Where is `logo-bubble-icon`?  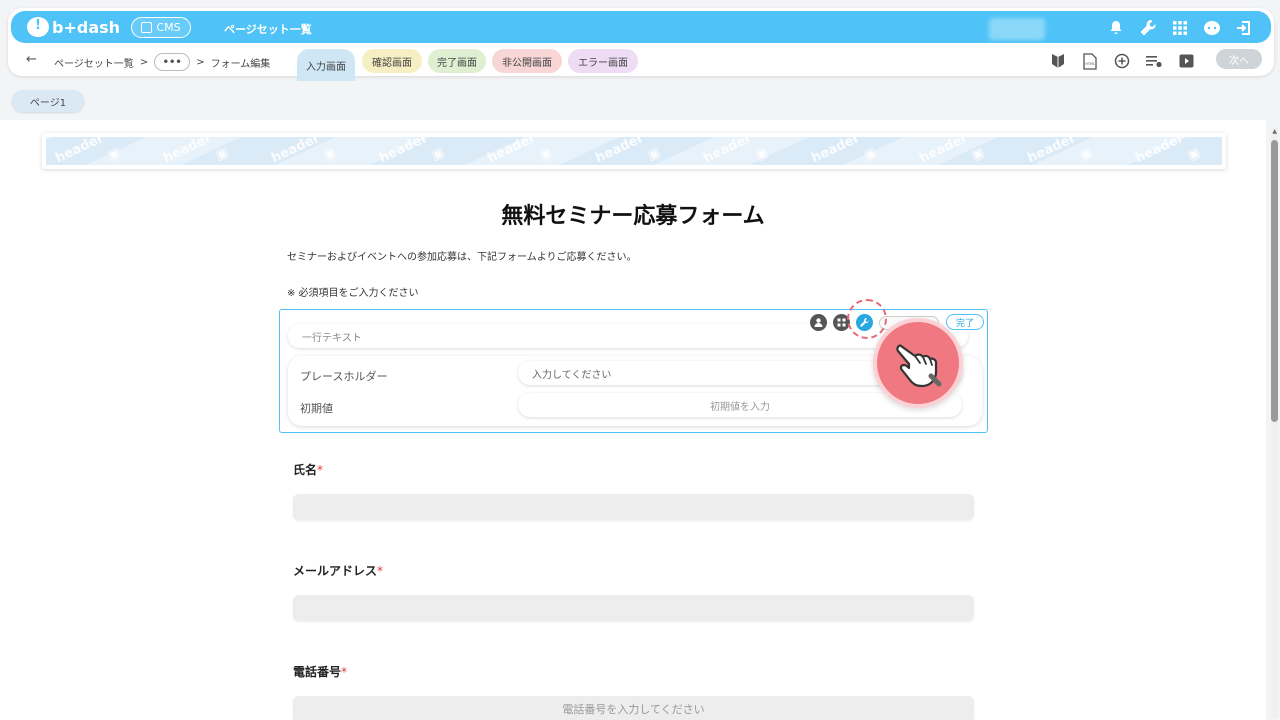 logo-bubble-icon is located at coordinates (38, 27).